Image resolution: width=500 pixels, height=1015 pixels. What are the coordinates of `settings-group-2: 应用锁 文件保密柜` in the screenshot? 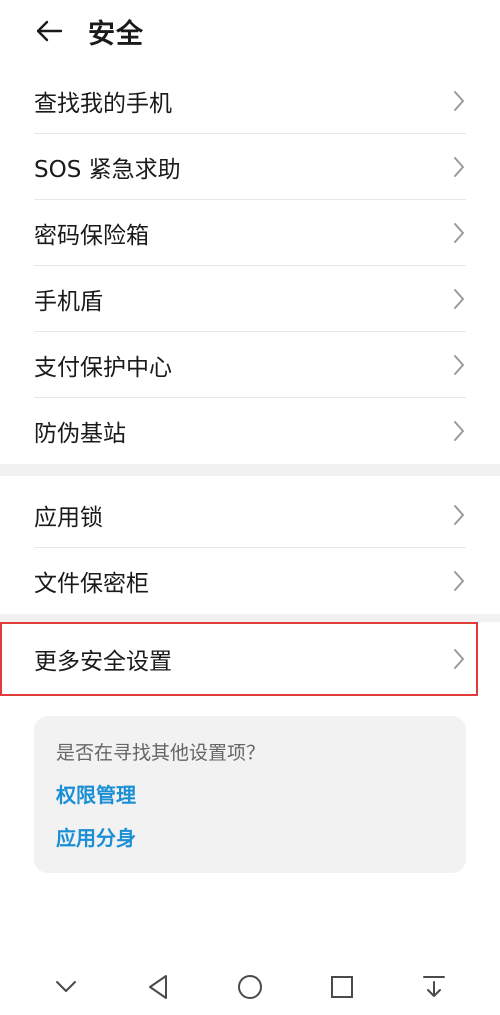 It's located at (250, 548).